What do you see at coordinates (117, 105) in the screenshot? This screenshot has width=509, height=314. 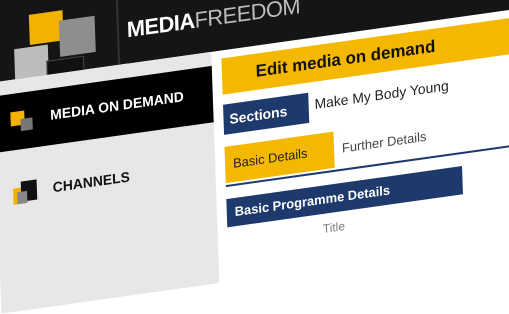 I see `sidebar-item-label: MEDIA ON DEMAND` at bounding box center [117, 105].